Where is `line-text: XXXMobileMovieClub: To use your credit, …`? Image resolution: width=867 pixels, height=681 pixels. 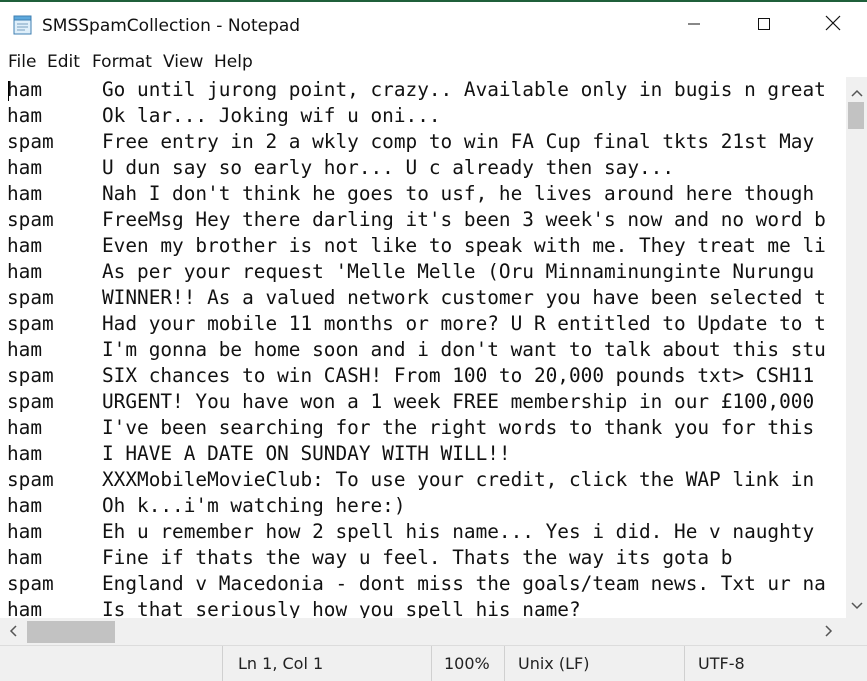 line-text: XXXMobileMovieClub: To use your credit, … is located at coordinates (458, 479).